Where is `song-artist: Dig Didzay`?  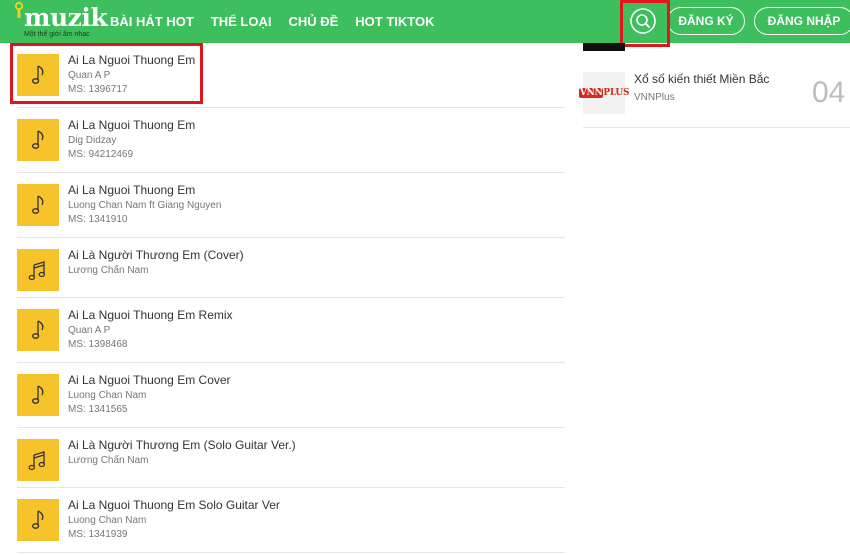
song-artist: Dig Didzay is located at coordinates (92, 140).